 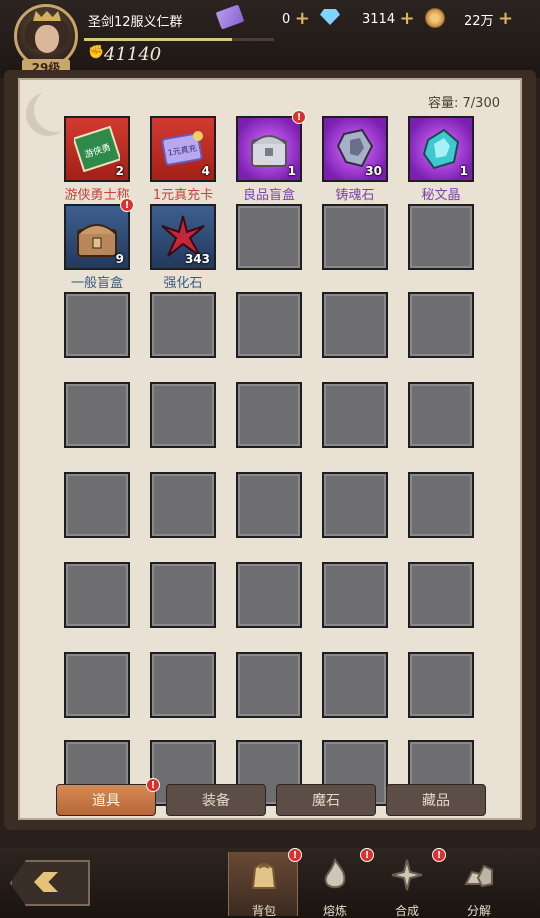 What do you see at coordinates (96, 52) in the screenshot?
I see `fist-icon: ✊` at bounding box center [96, 52].